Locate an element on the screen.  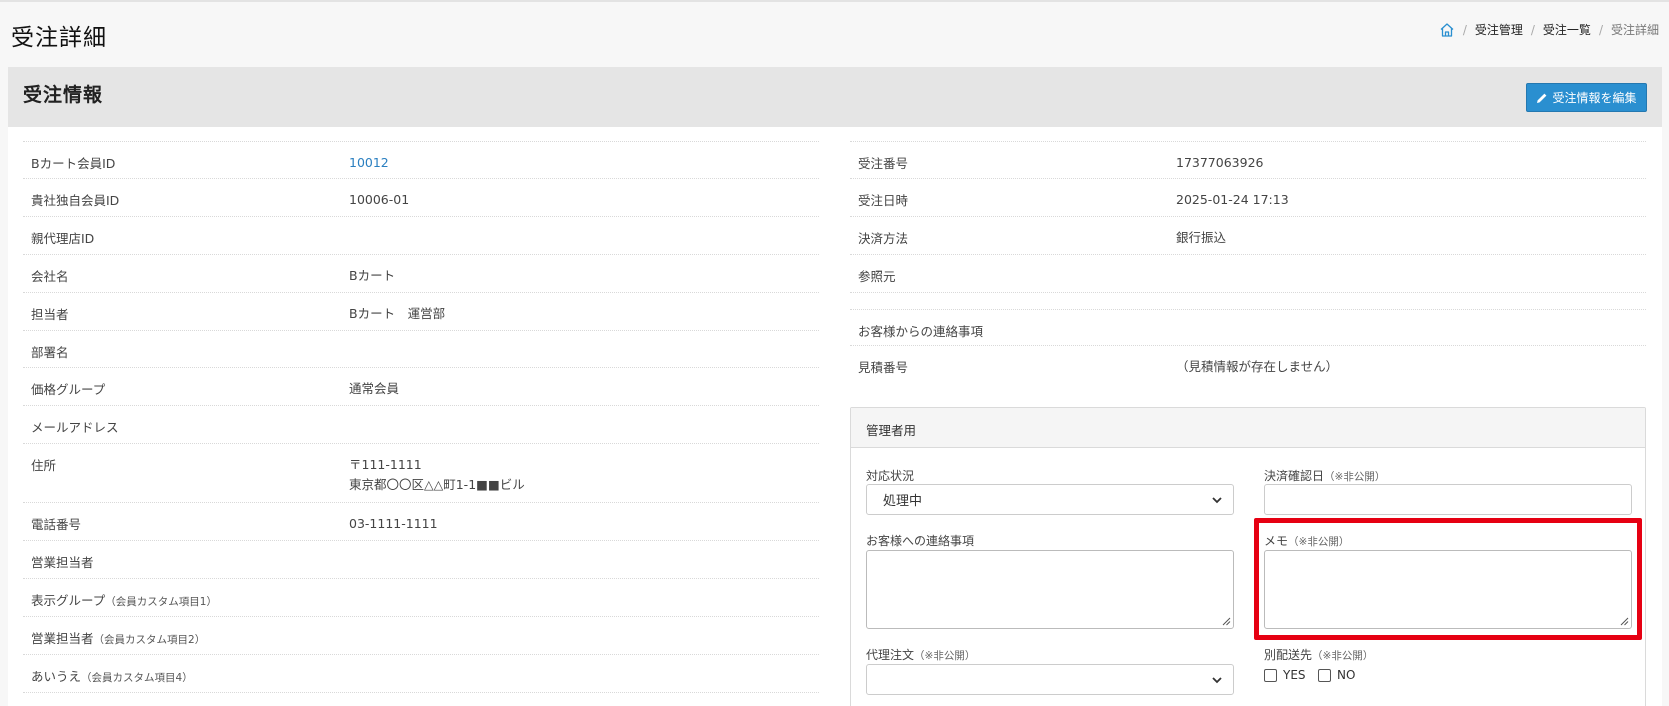
pencil-icon is located at coordinates (1542, 98).